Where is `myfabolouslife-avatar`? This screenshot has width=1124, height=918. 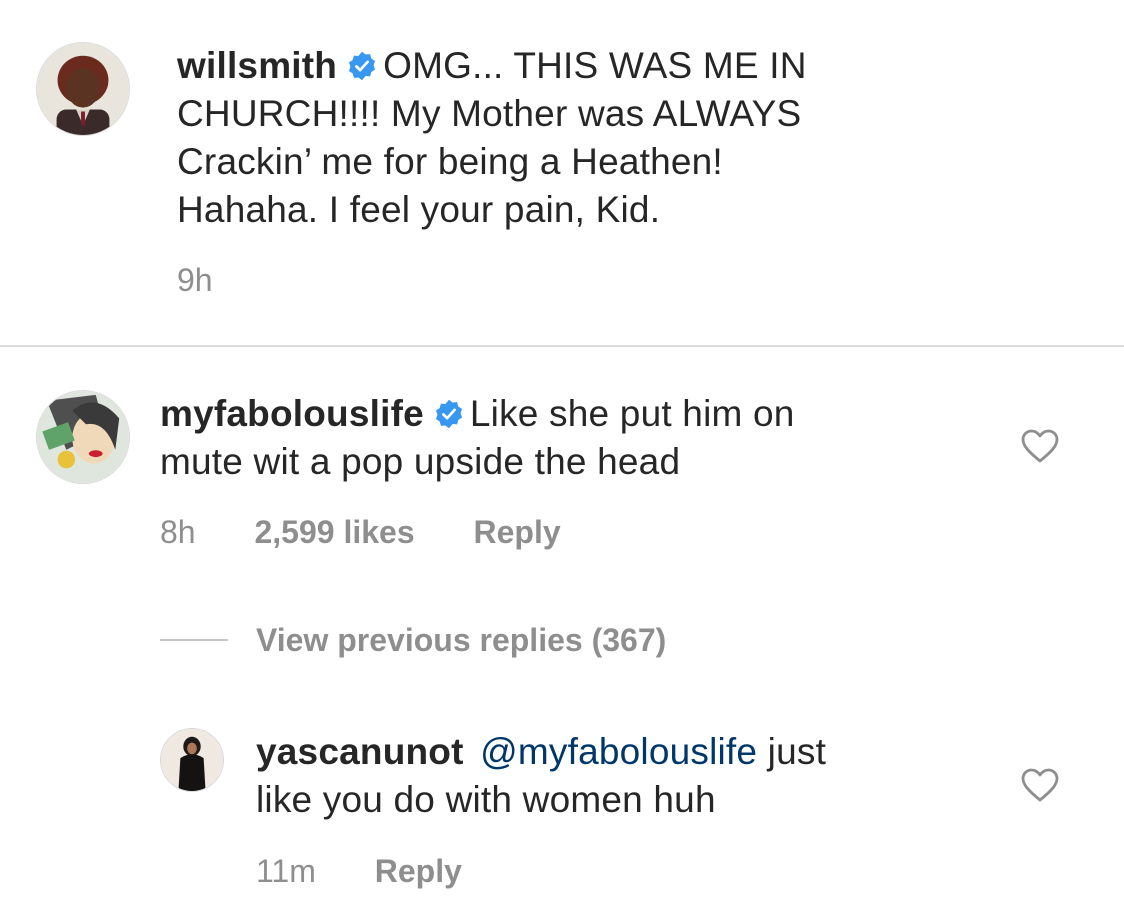 myfabolouslife-avatar is located at coordinates (83, 437).